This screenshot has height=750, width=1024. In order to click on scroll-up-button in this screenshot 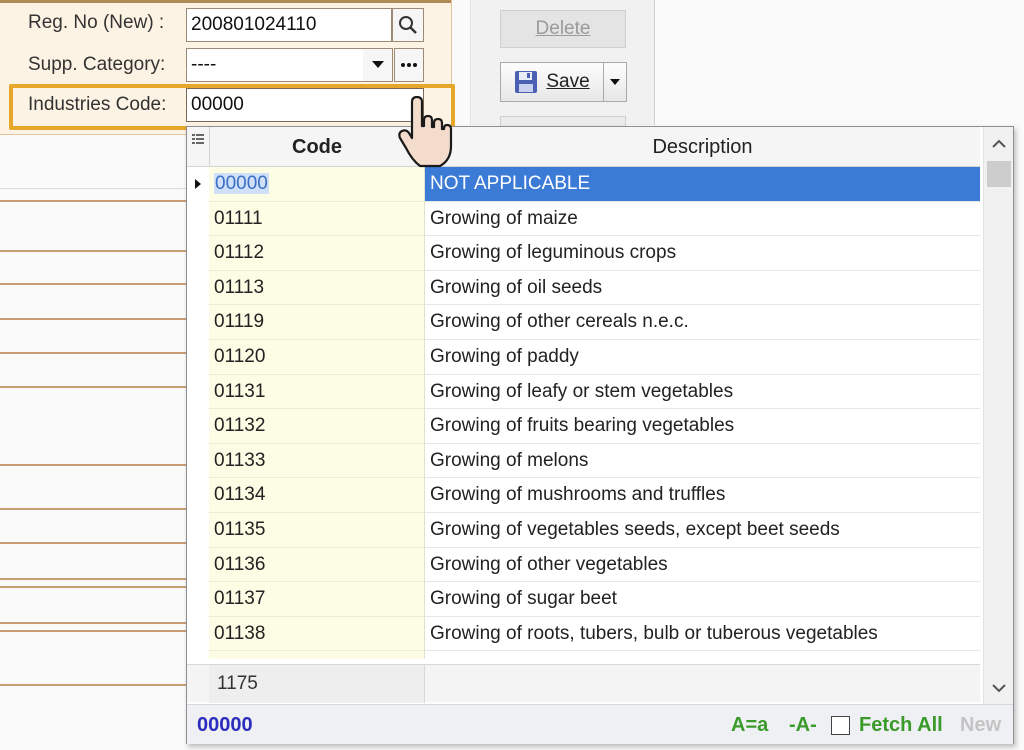, I will do `click(999, 143)`.